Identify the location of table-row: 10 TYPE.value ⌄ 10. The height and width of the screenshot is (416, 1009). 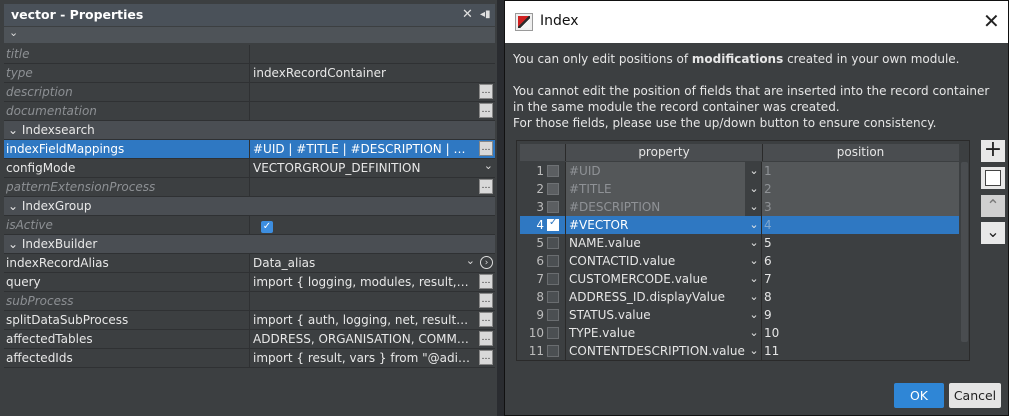
(739, 333).